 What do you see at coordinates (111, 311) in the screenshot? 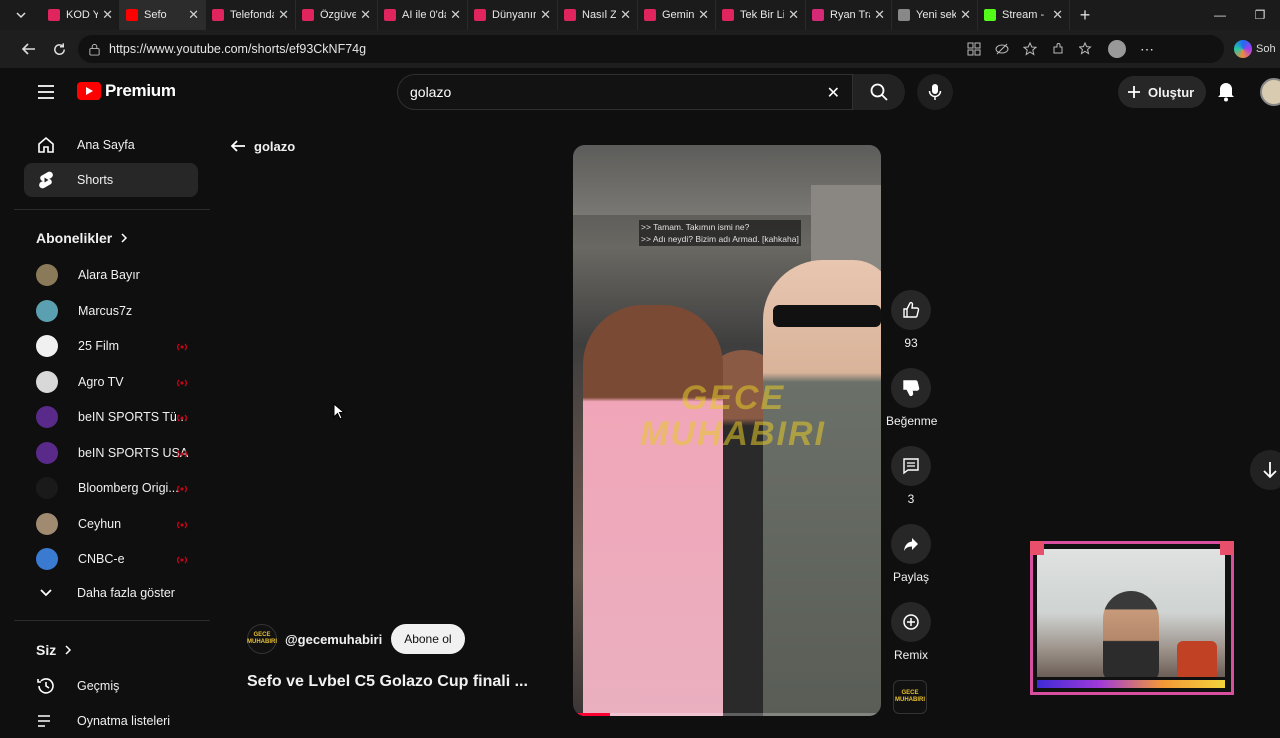
I see `sidebar-subscription-item: Marcus7z` at bounding box center [111, 311].